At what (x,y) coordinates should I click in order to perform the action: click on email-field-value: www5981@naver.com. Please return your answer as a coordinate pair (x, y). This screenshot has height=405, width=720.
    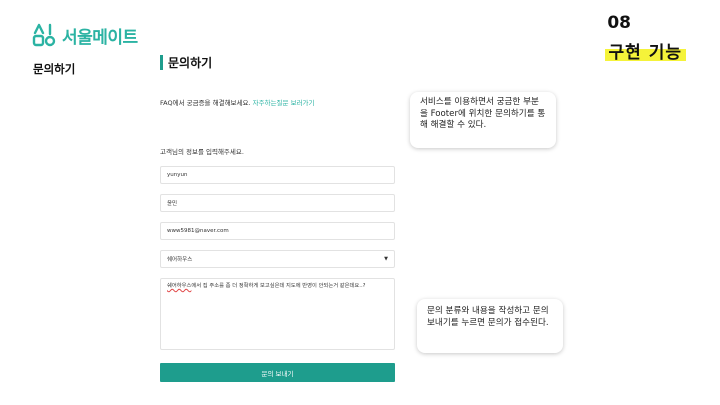
    Looking at the image, I should click on (198, 231).